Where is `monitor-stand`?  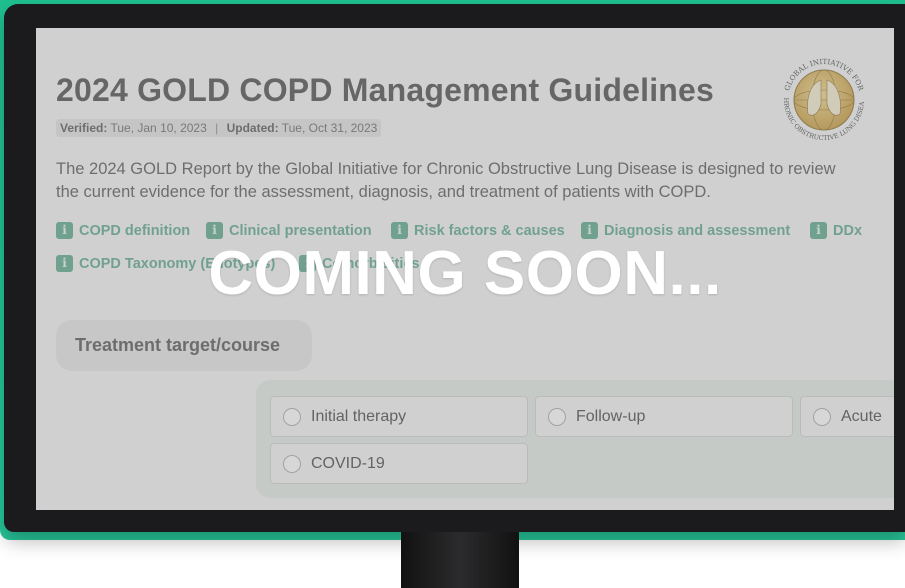
monitor-stand is located at coordinates (460, 560).